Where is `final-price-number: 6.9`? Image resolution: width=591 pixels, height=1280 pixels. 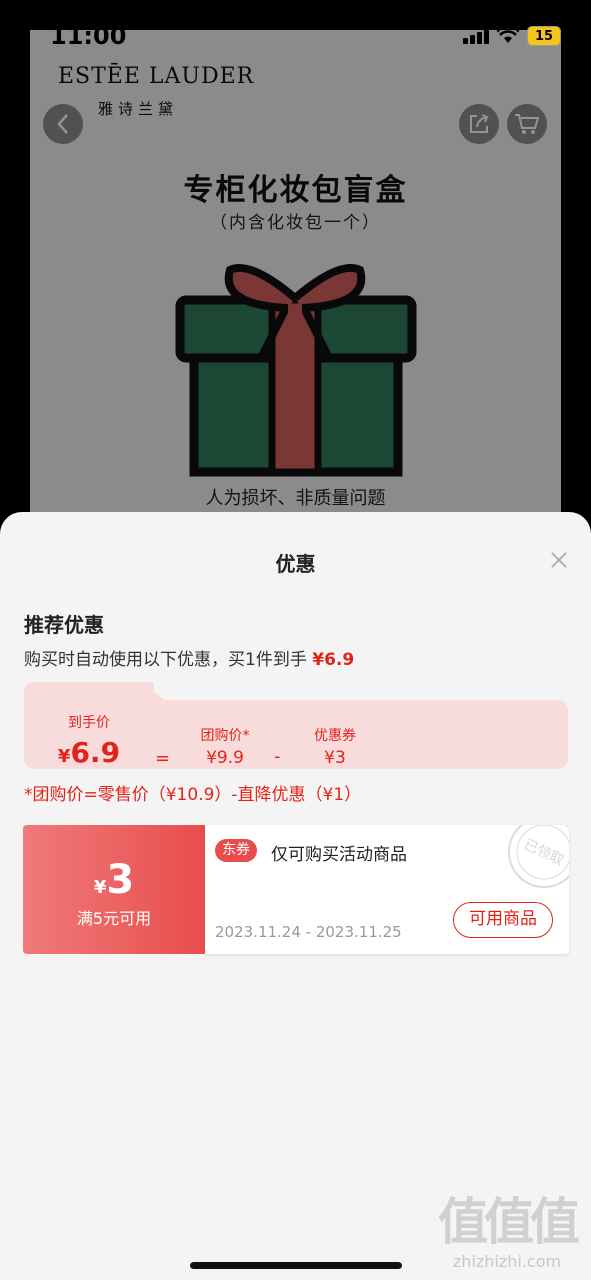
final-price-number: 6.9 is located at coordinates (95, 752).